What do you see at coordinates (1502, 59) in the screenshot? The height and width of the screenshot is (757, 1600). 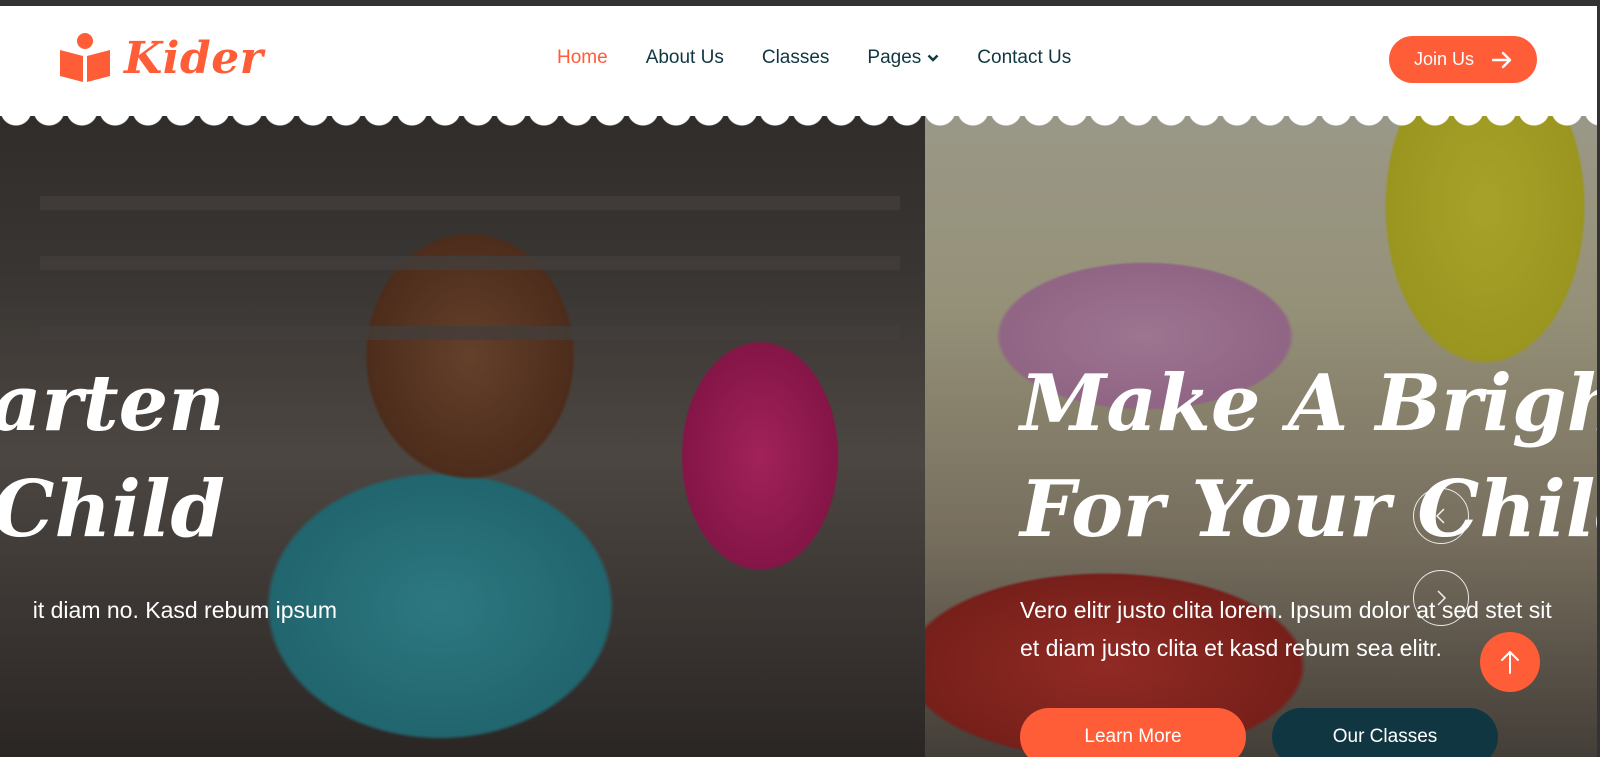 I see `arrow-right-icon` at bounding box center [1502, 59].